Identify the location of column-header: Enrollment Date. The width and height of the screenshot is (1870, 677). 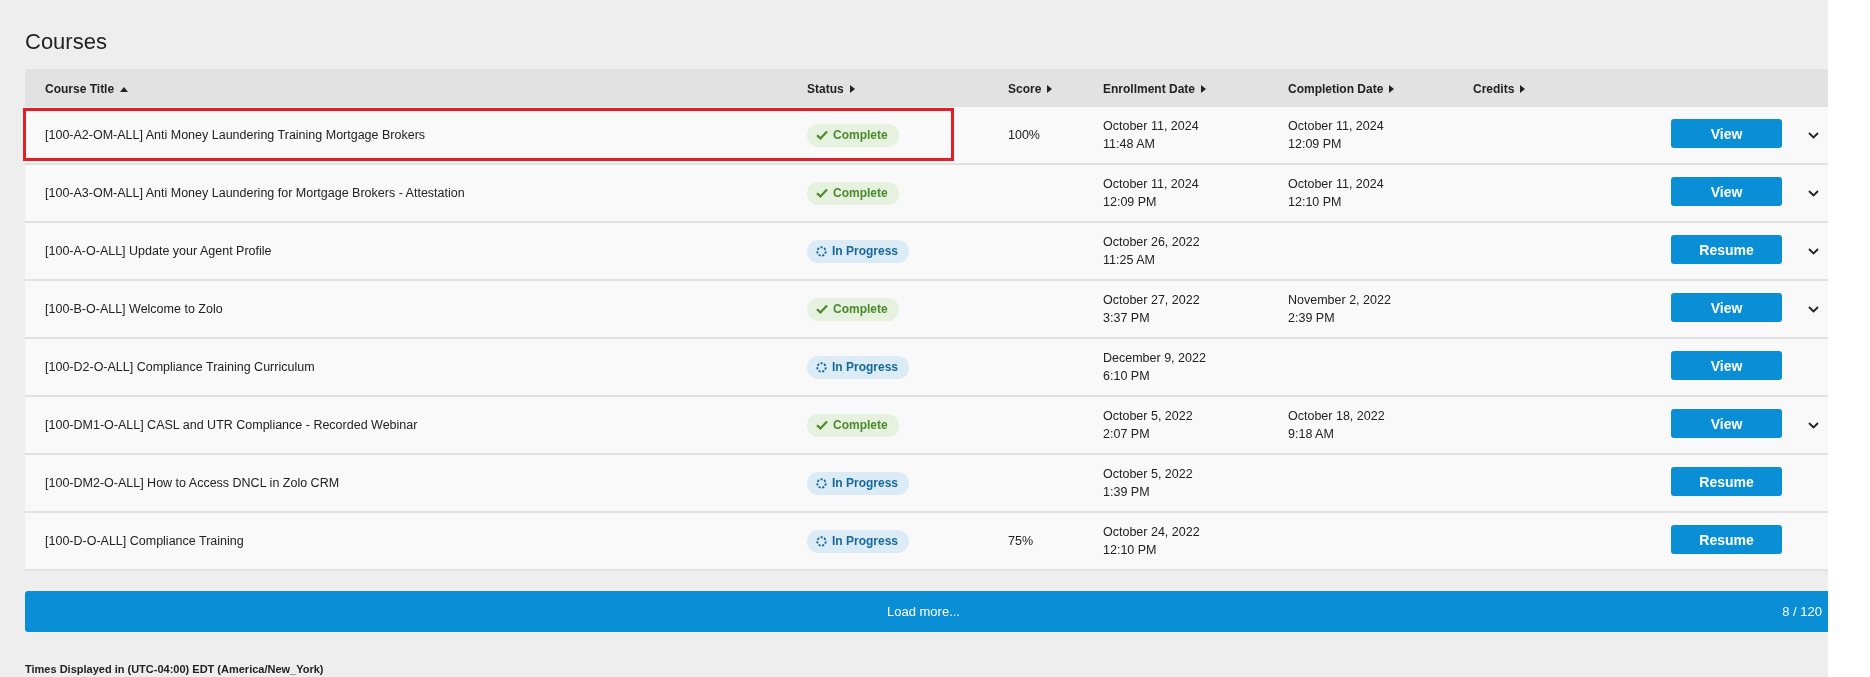
(1154, 89).